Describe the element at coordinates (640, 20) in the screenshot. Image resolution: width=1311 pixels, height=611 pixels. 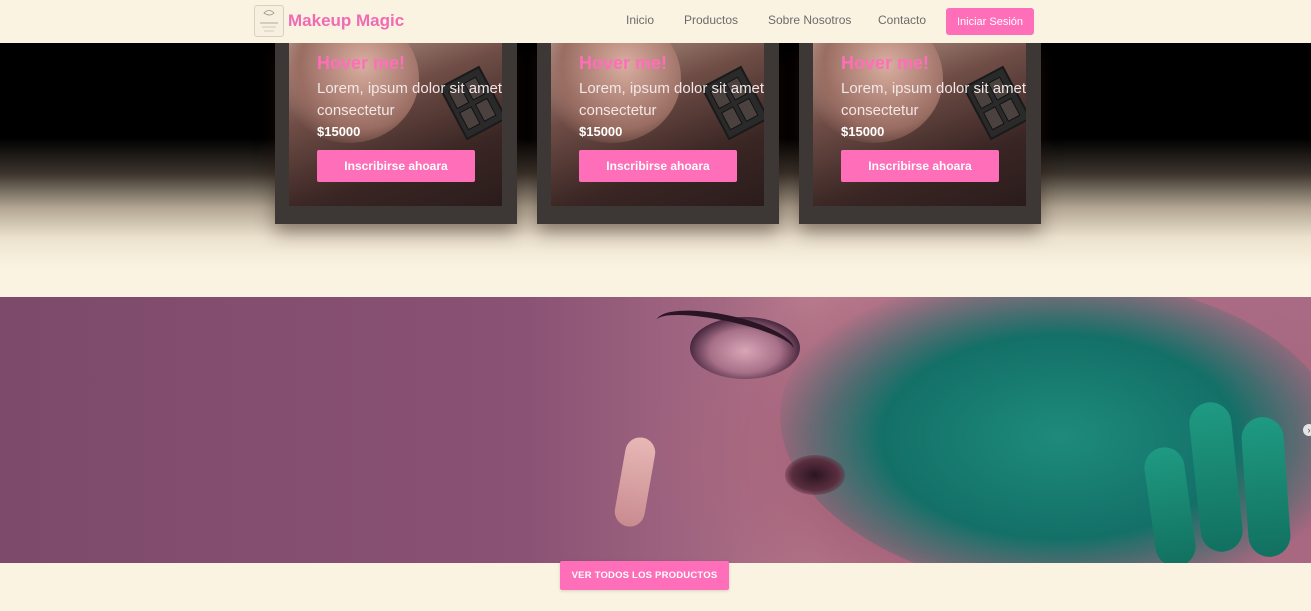
I see `nav-link-inicio: Inicio` at that location.